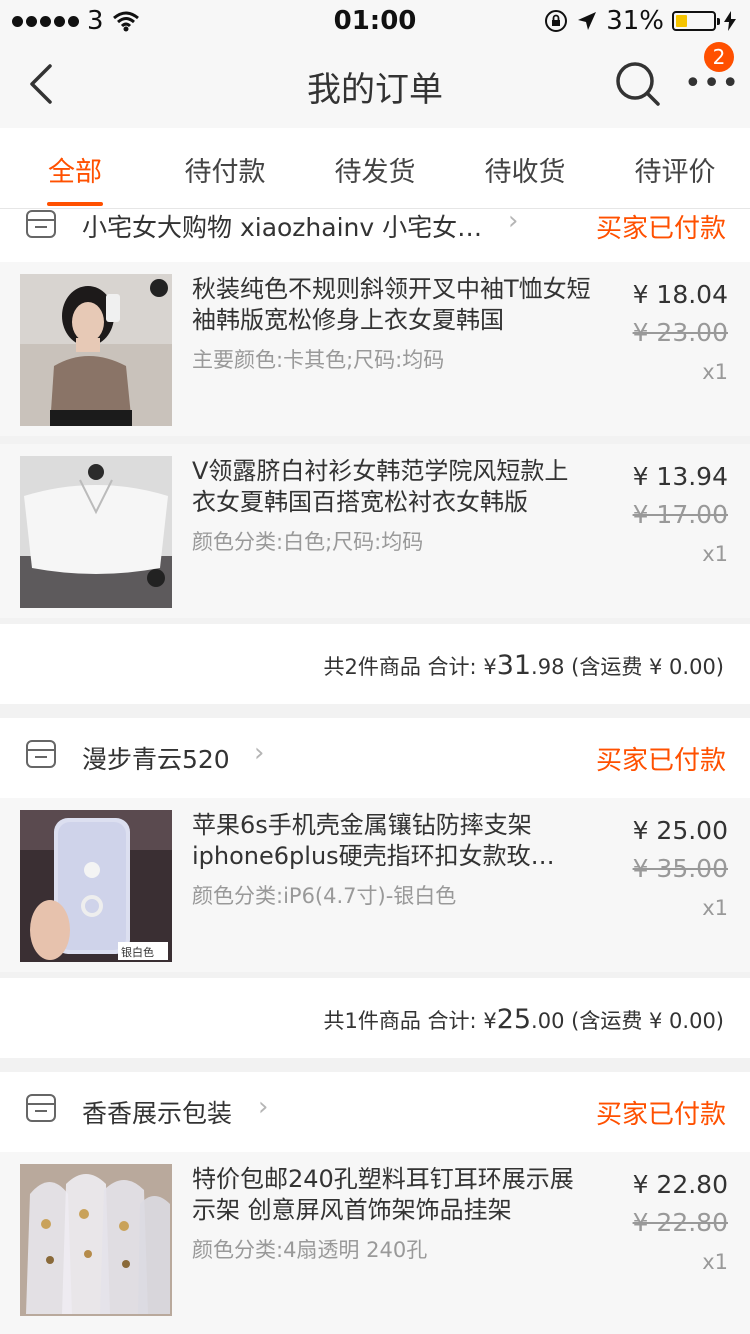  What do you see at coordinates (675, 169) in the screenshot?
I see `tab-pending-review: 待评价` at bounding box center [675, 169].